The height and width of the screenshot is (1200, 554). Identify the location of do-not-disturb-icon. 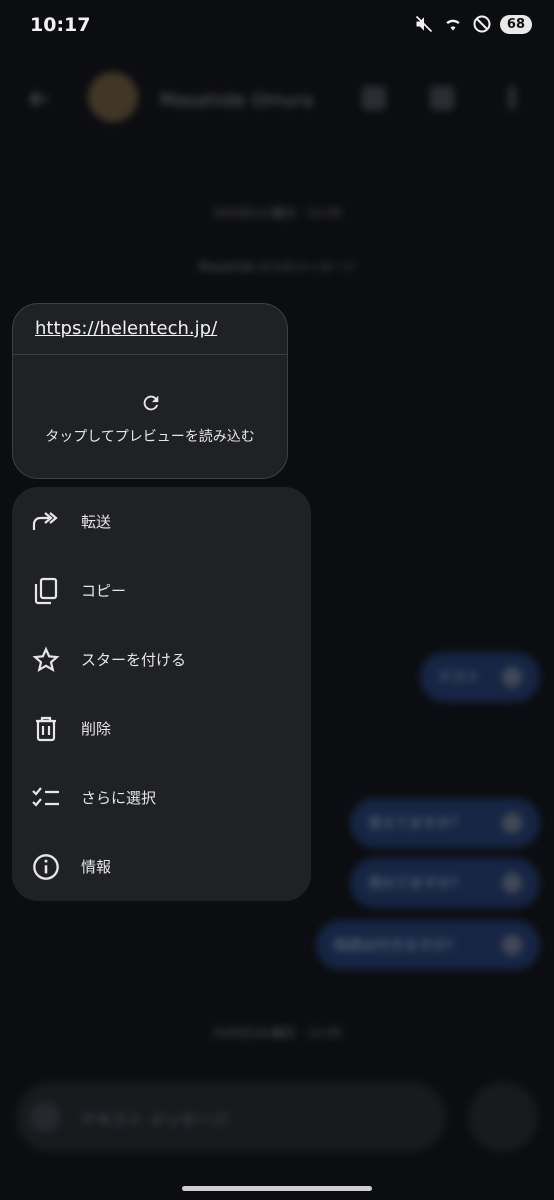
(482, 24).